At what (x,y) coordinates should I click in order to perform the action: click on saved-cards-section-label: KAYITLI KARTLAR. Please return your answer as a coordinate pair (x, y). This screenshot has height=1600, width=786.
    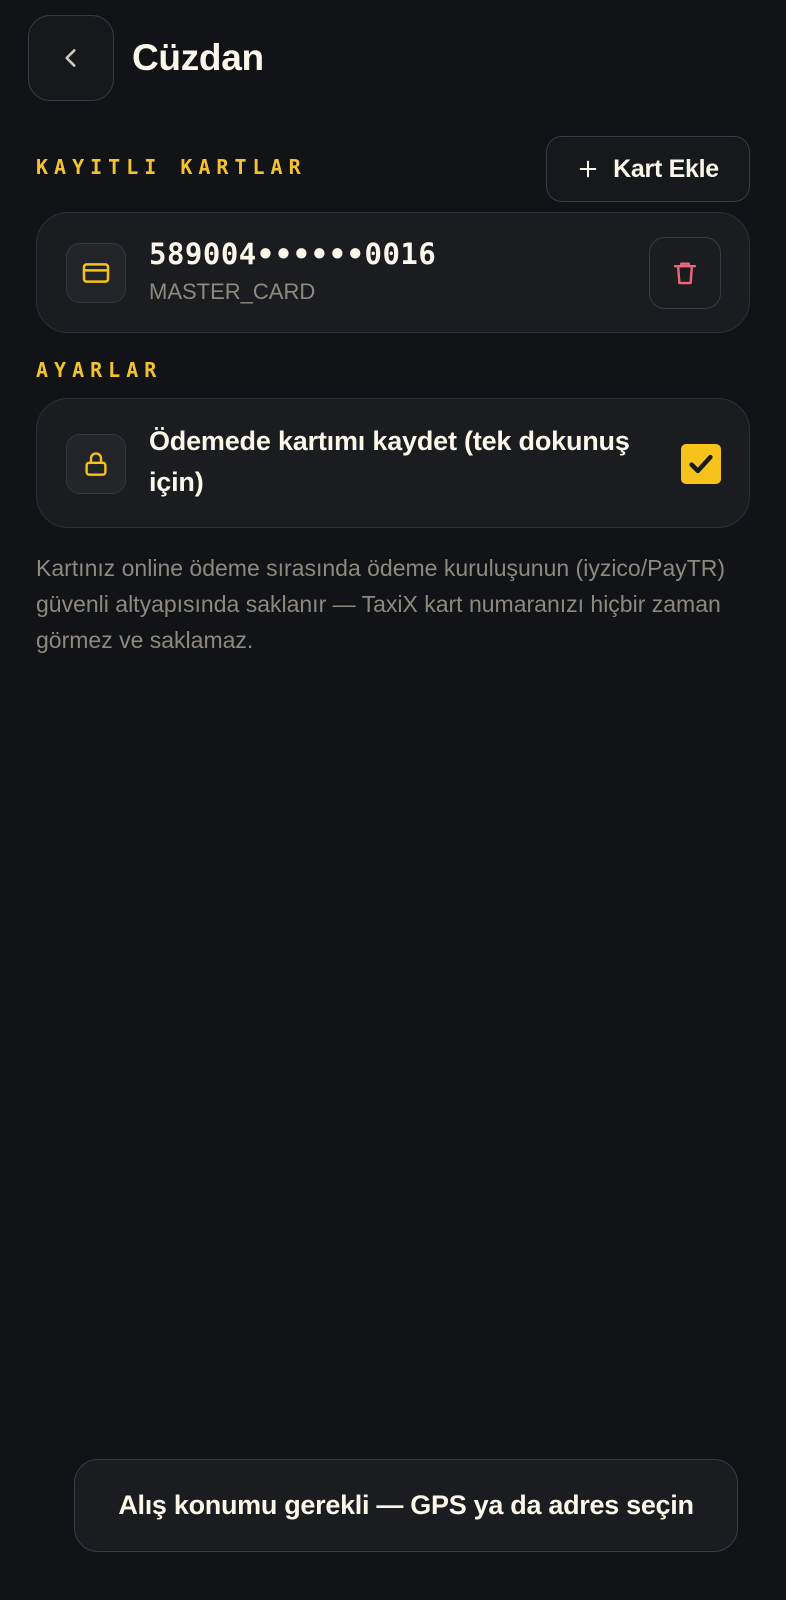
    Looking at the image, I should click on (171, 167).